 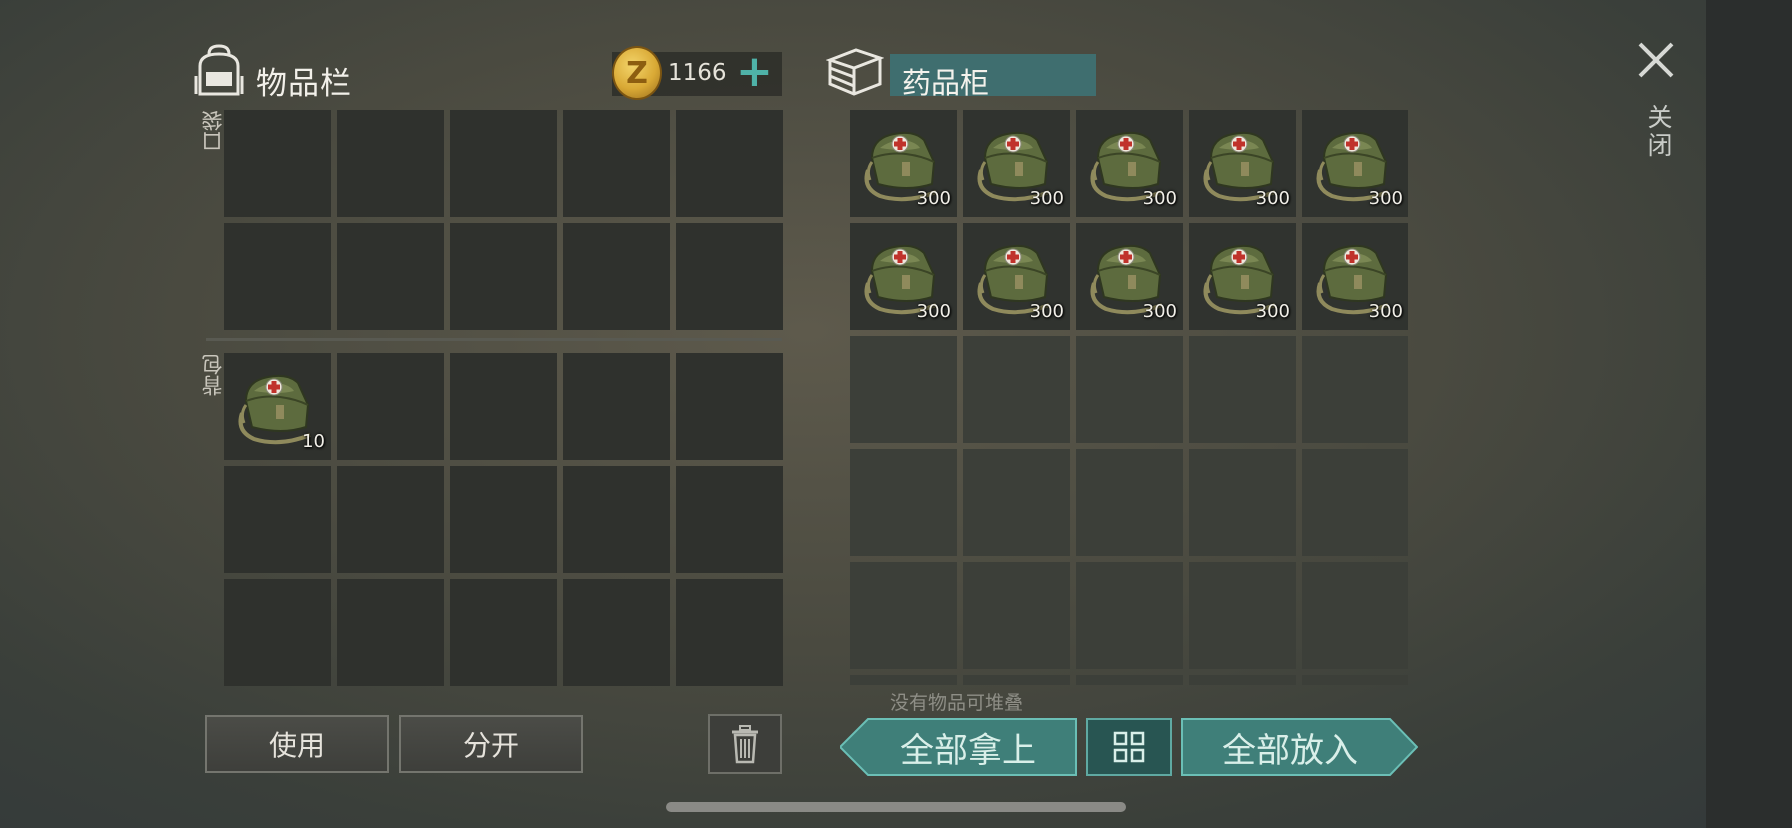 I want to click on take-all-button: 全部拿上, so click(x=959, y=747).